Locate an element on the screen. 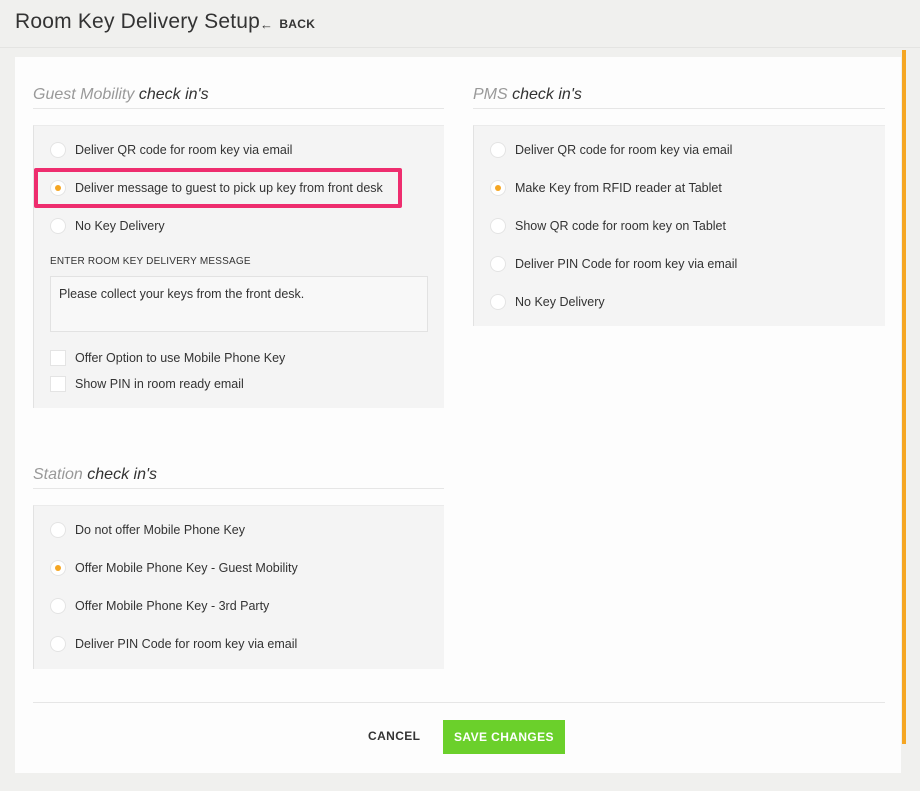 The image size is (920, 791). section-title-light: Station is located at coordinates (58, 474).